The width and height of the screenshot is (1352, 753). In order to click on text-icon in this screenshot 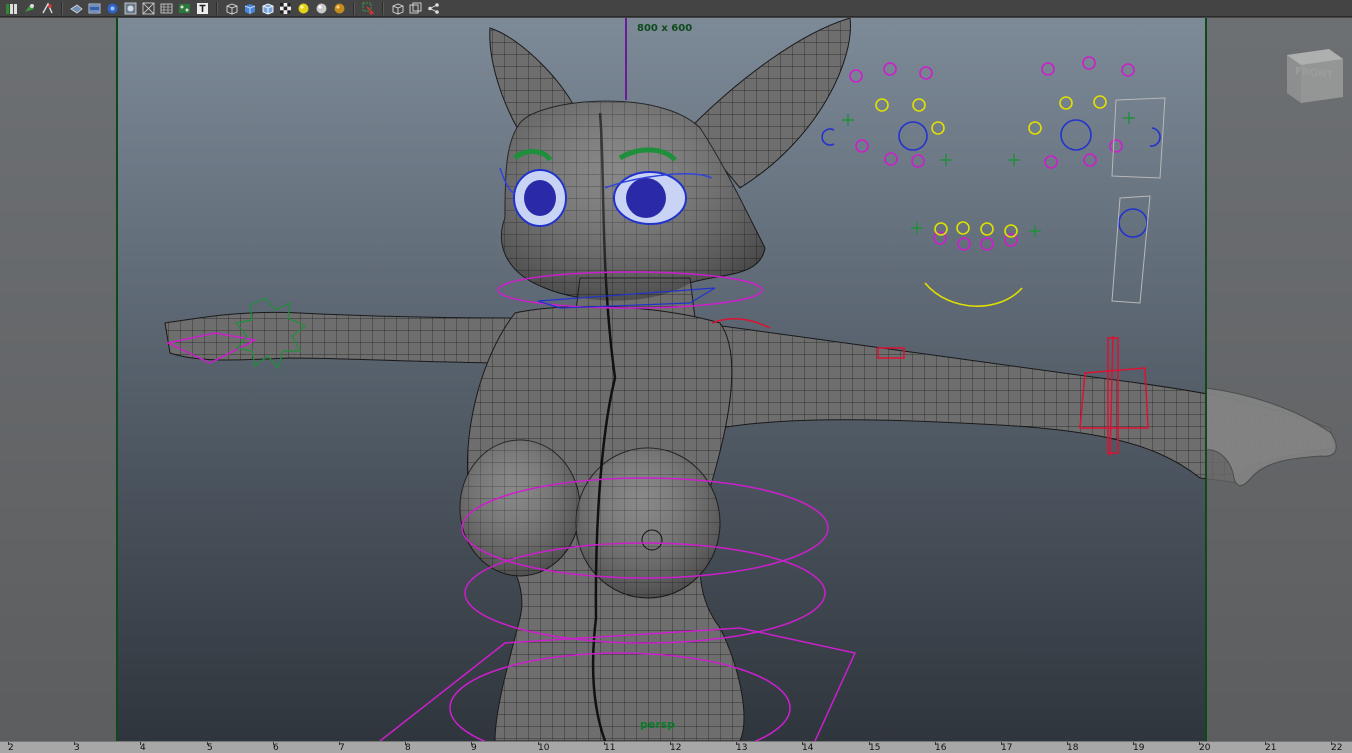, I will do `click(202, 8)`.